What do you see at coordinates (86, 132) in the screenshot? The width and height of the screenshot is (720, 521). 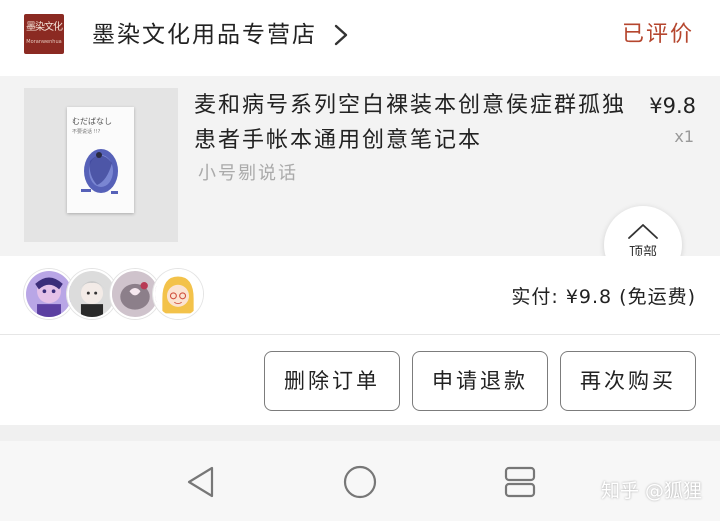 I see `book-cover-subtitle: 不要说话 !!?` at bounding box center [86, 132].